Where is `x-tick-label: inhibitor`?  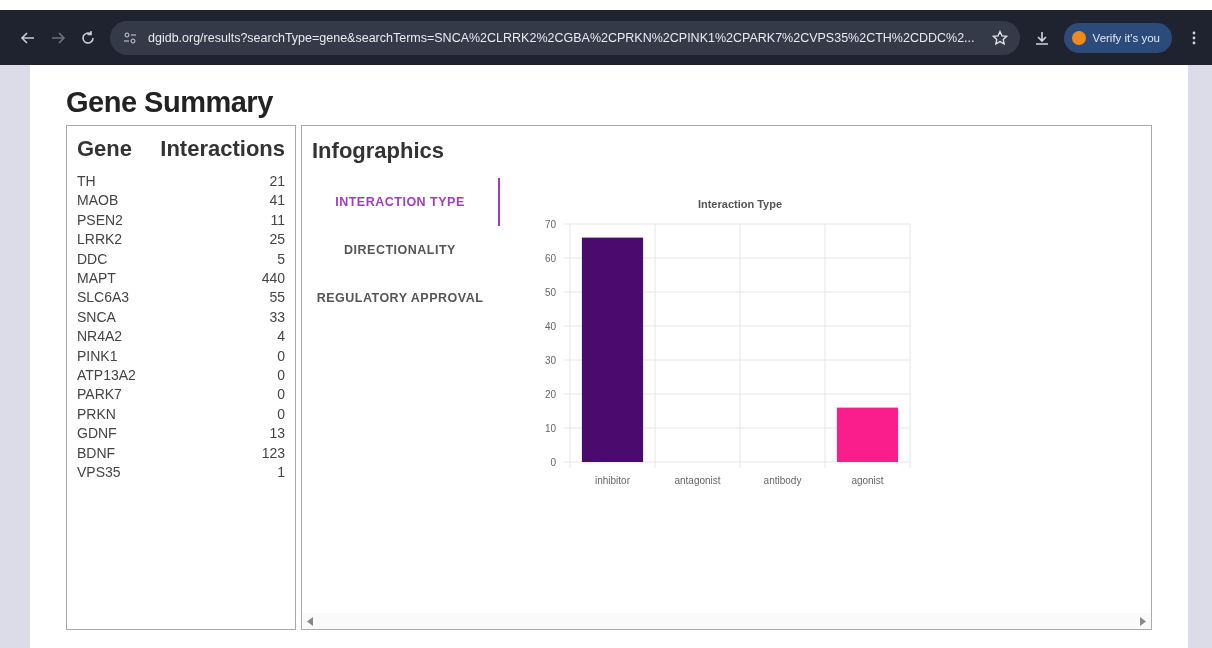
x-tick-label: inhibitor is located at coordinates (612, 480).